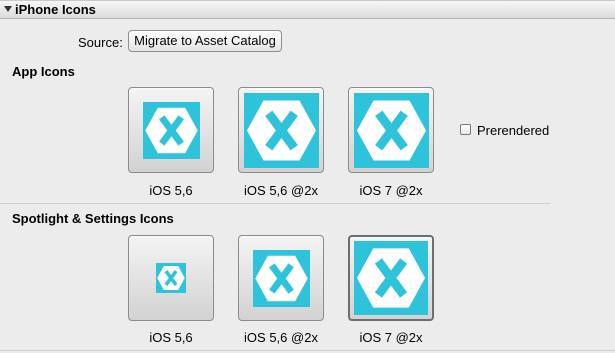  Describe the element at coordinates (8, 9) in the screenshot. I see `disclosure-triangle-icon` at that location.